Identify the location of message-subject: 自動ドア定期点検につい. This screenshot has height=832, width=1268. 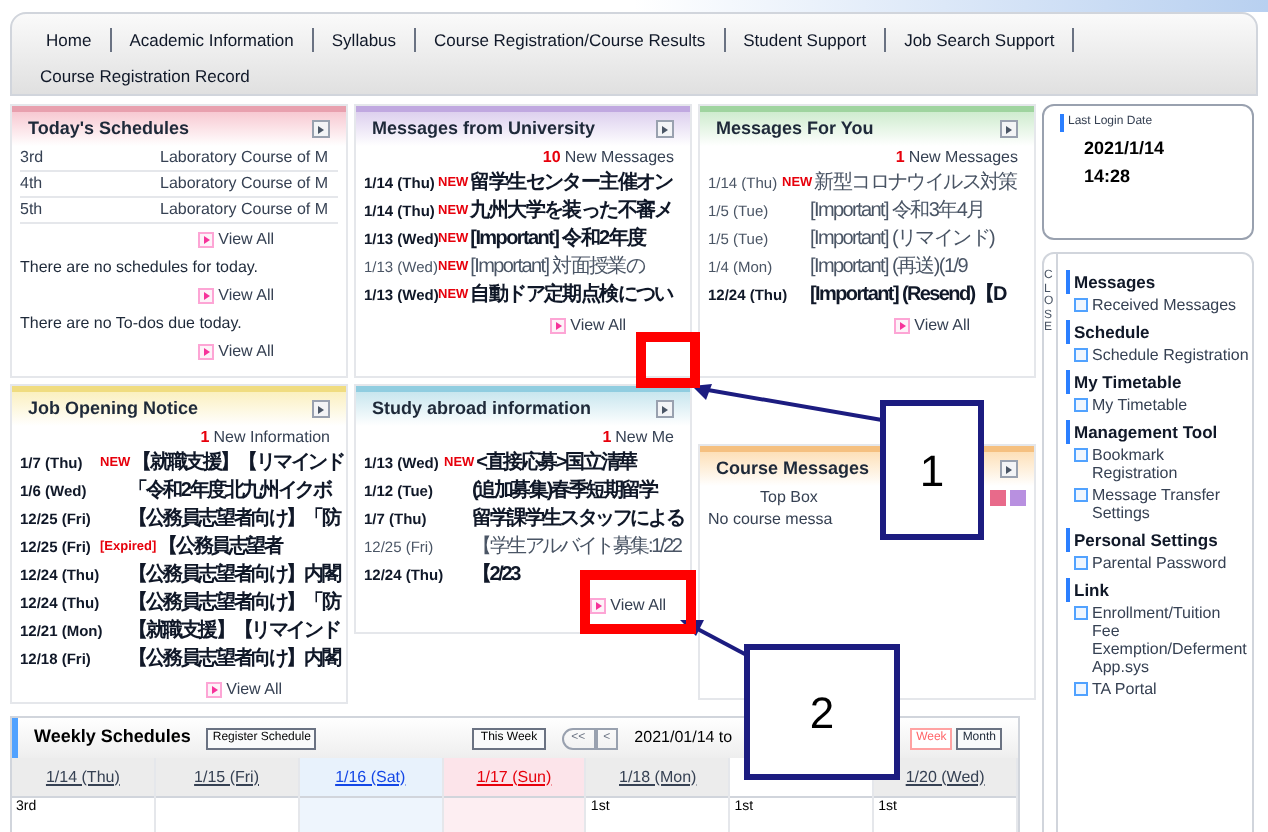
(571, 296).